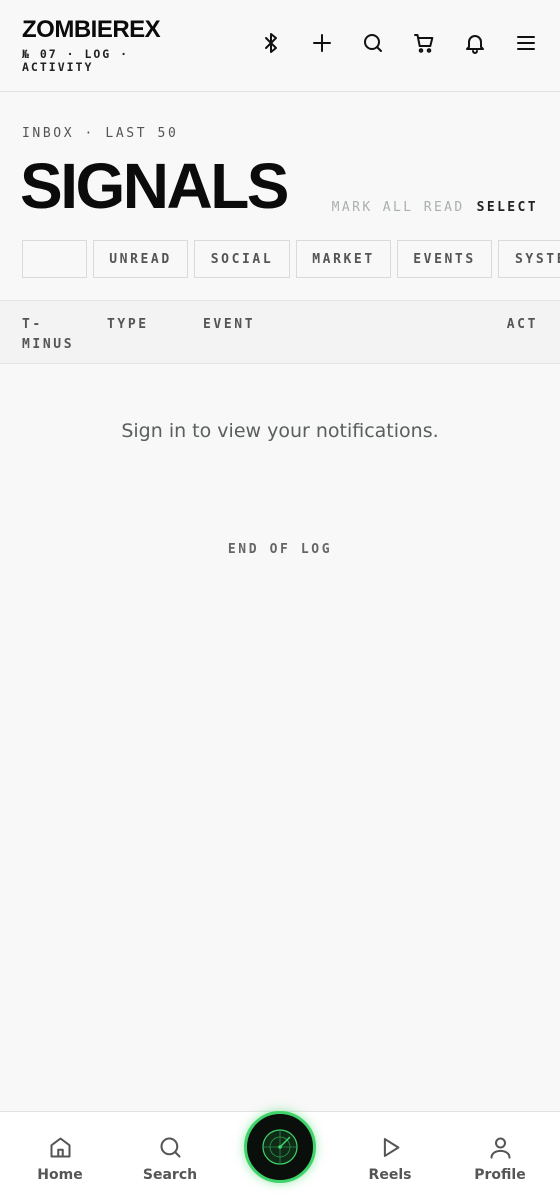 The height and width of the screenshot is (1200, 560). Describe the element at coordinates (170, 1175) in the screenshot. I see `nav-search-label: Search` at that location.